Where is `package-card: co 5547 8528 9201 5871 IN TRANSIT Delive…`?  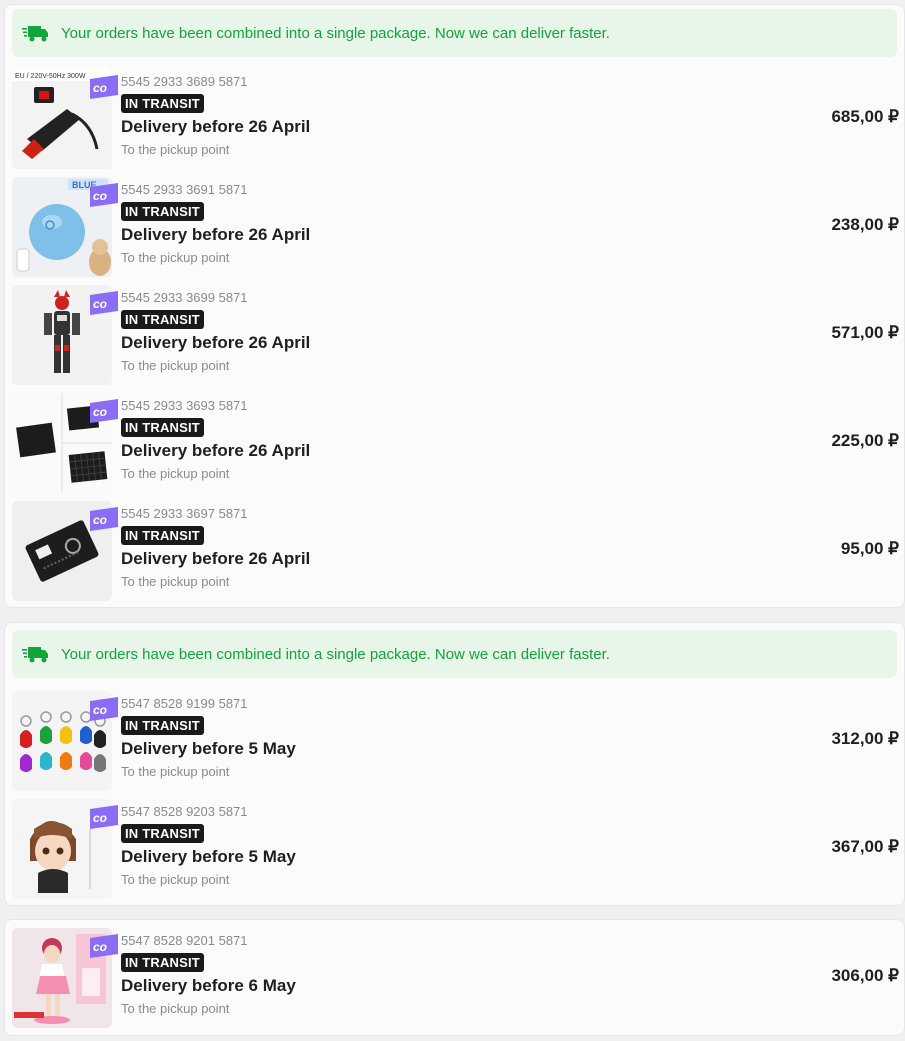 package-card: co 5547 8528 9201 5871 IN TRANSIT Delive… is located at coordinates (454, 977).